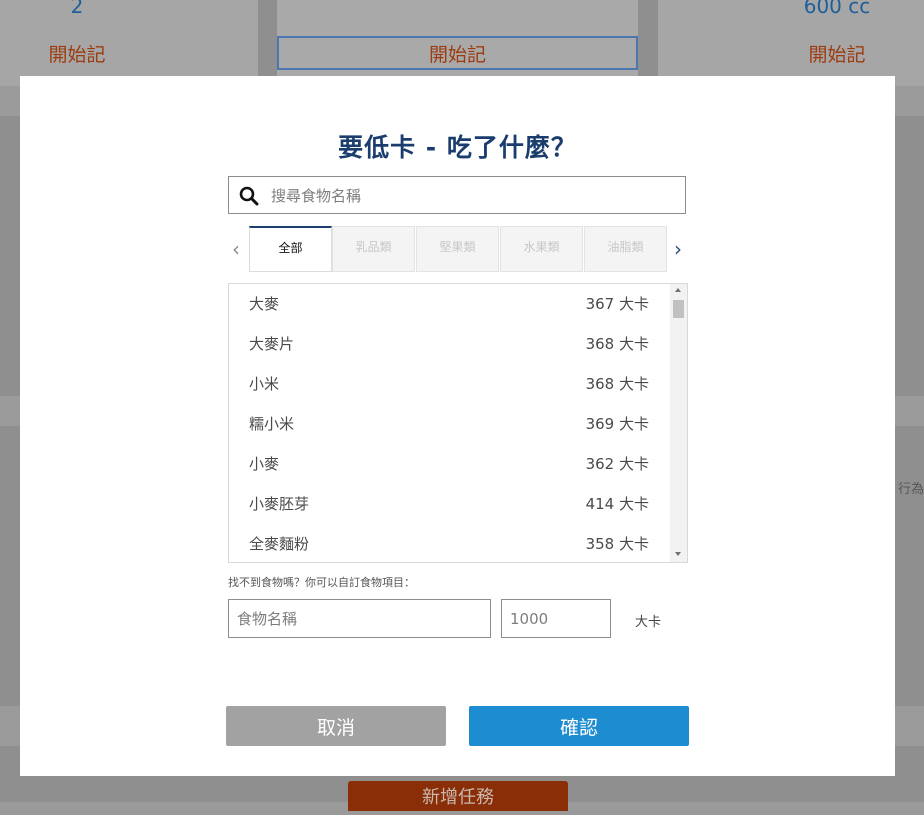 The width and height of the screenshot is (924, 815). I want to click on search-icon, so click(249, 196).